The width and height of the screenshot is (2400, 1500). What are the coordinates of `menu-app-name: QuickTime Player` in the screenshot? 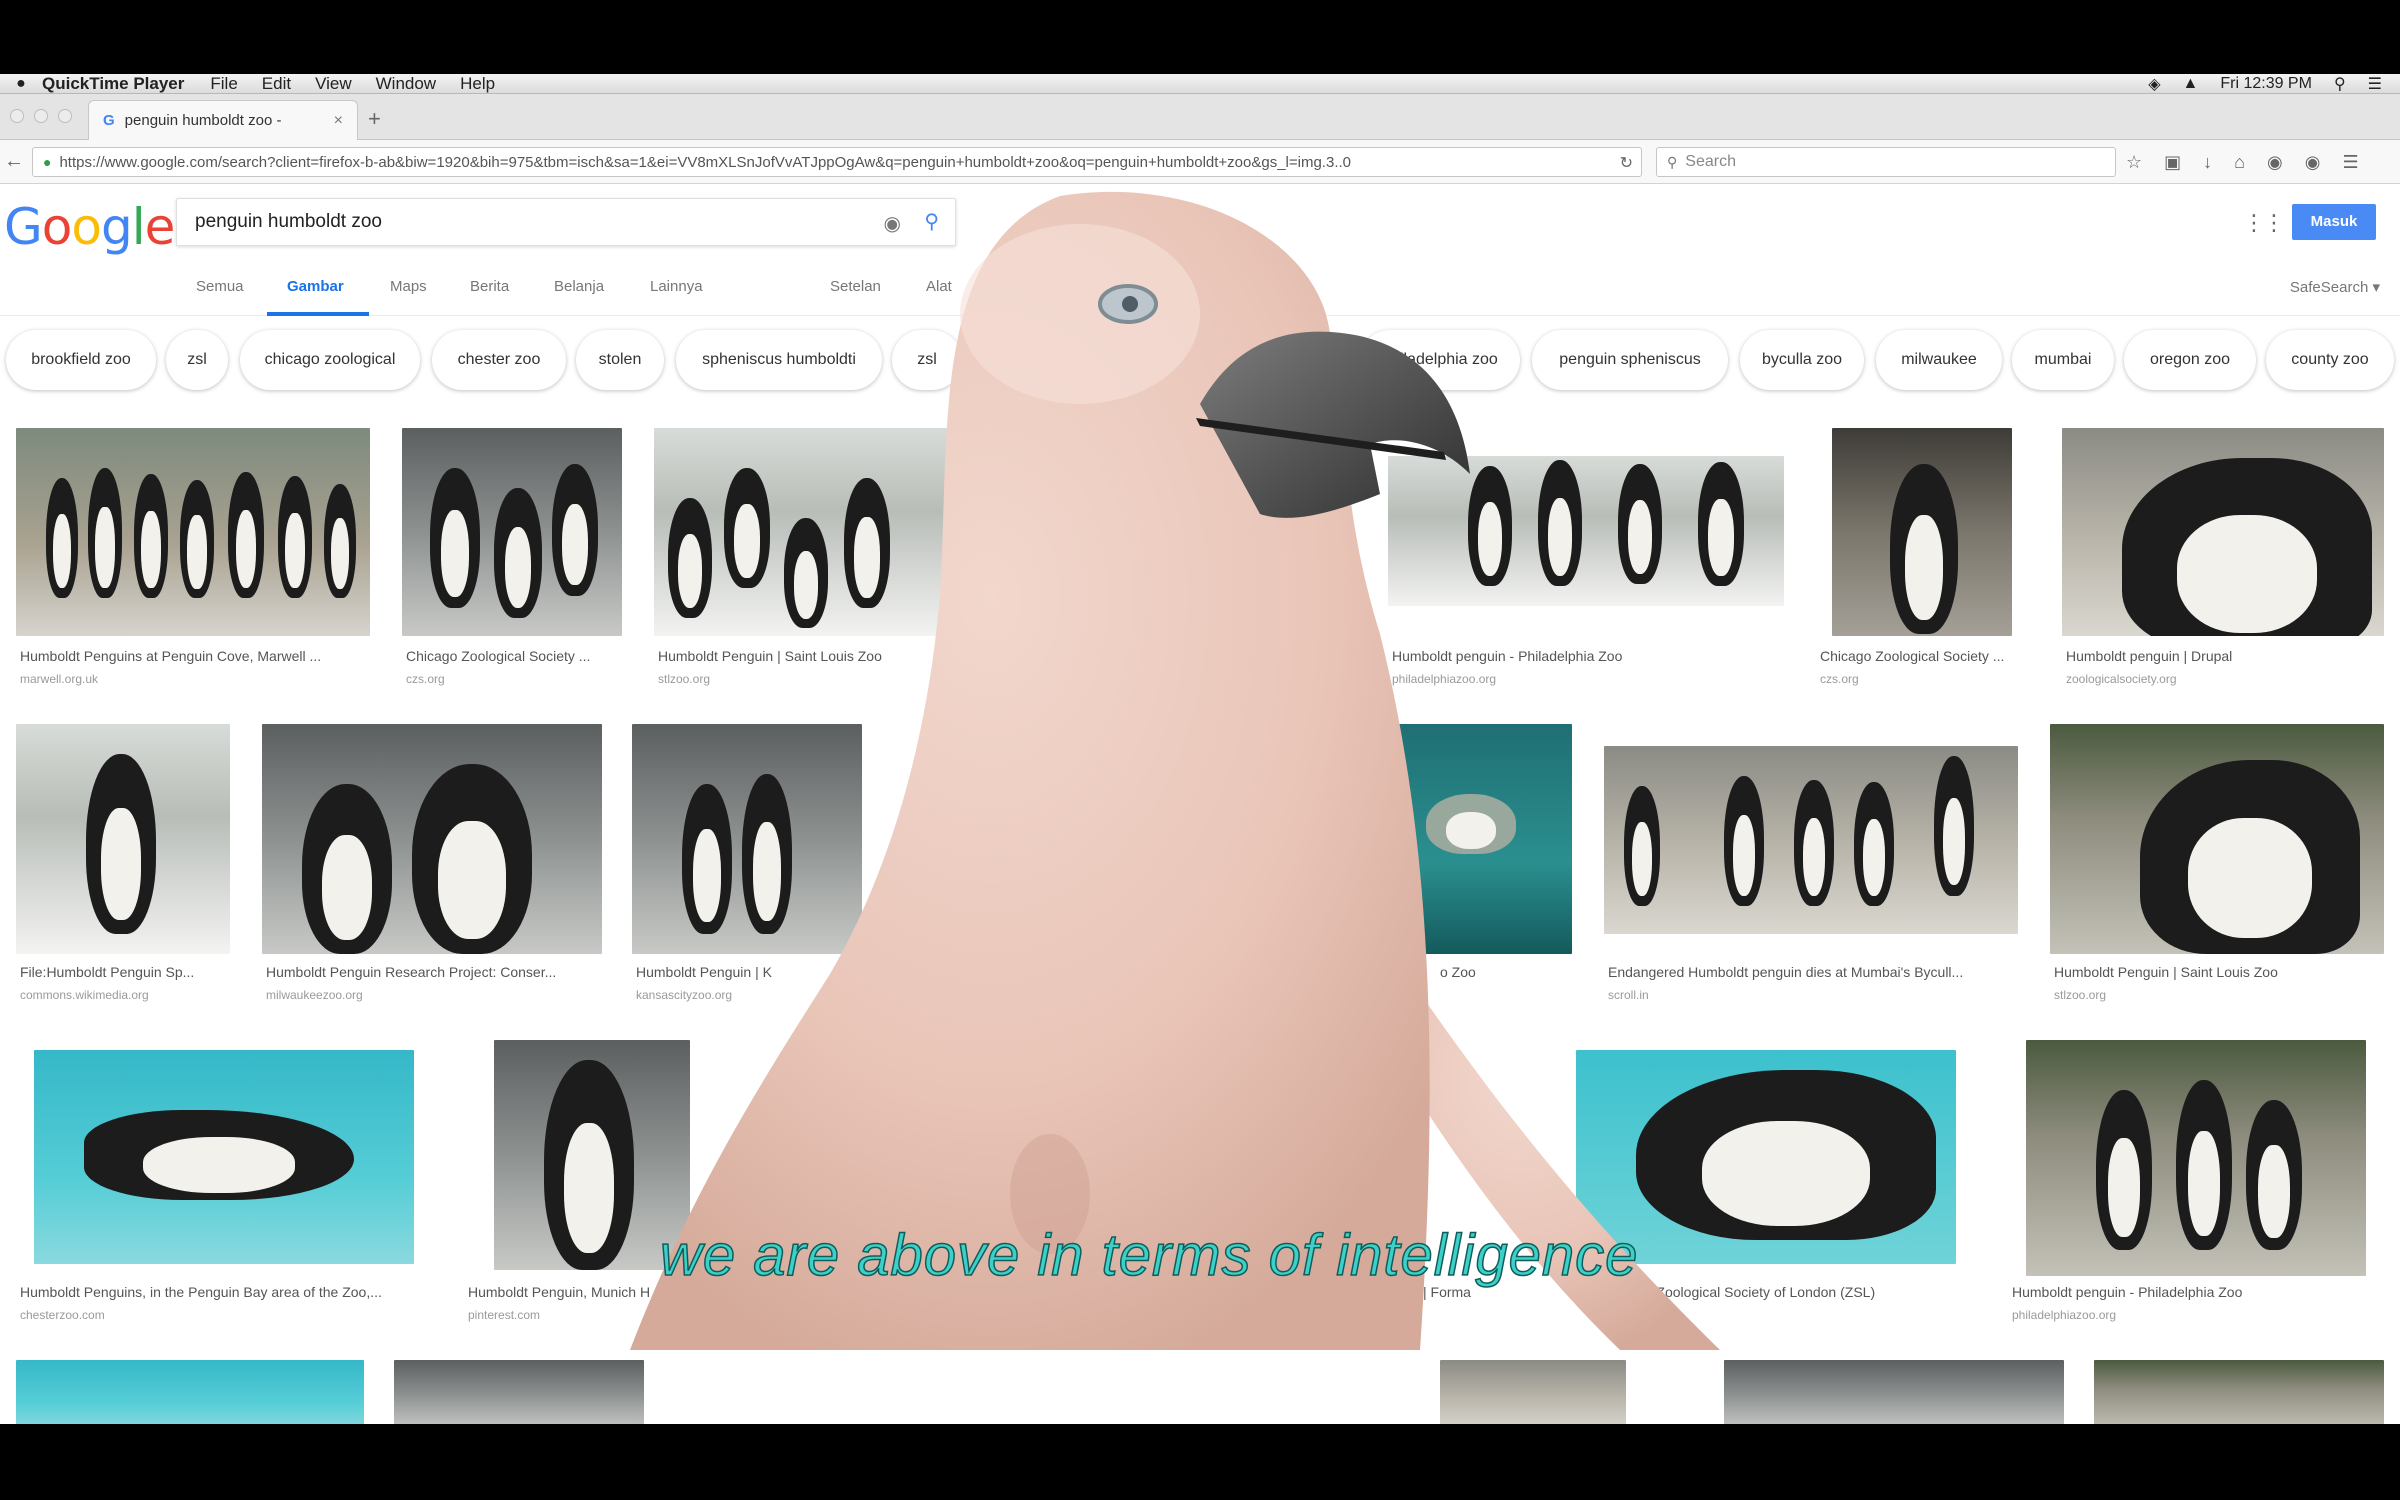 It's located at (113, 84).